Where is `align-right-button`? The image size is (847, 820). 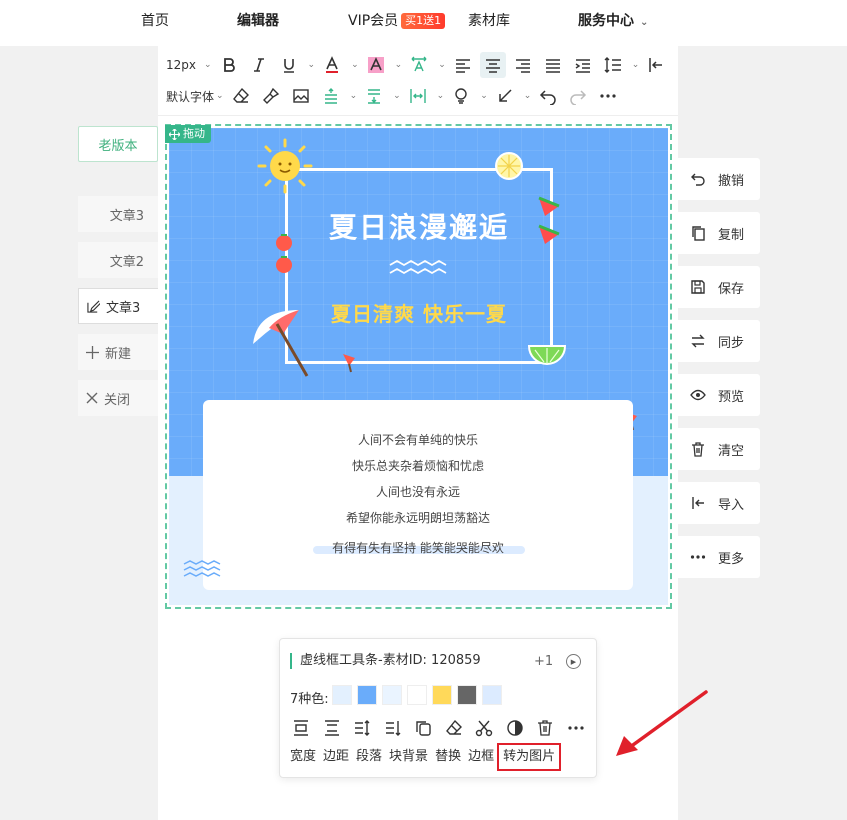
align-right-button is located at coordinates (523, 65).